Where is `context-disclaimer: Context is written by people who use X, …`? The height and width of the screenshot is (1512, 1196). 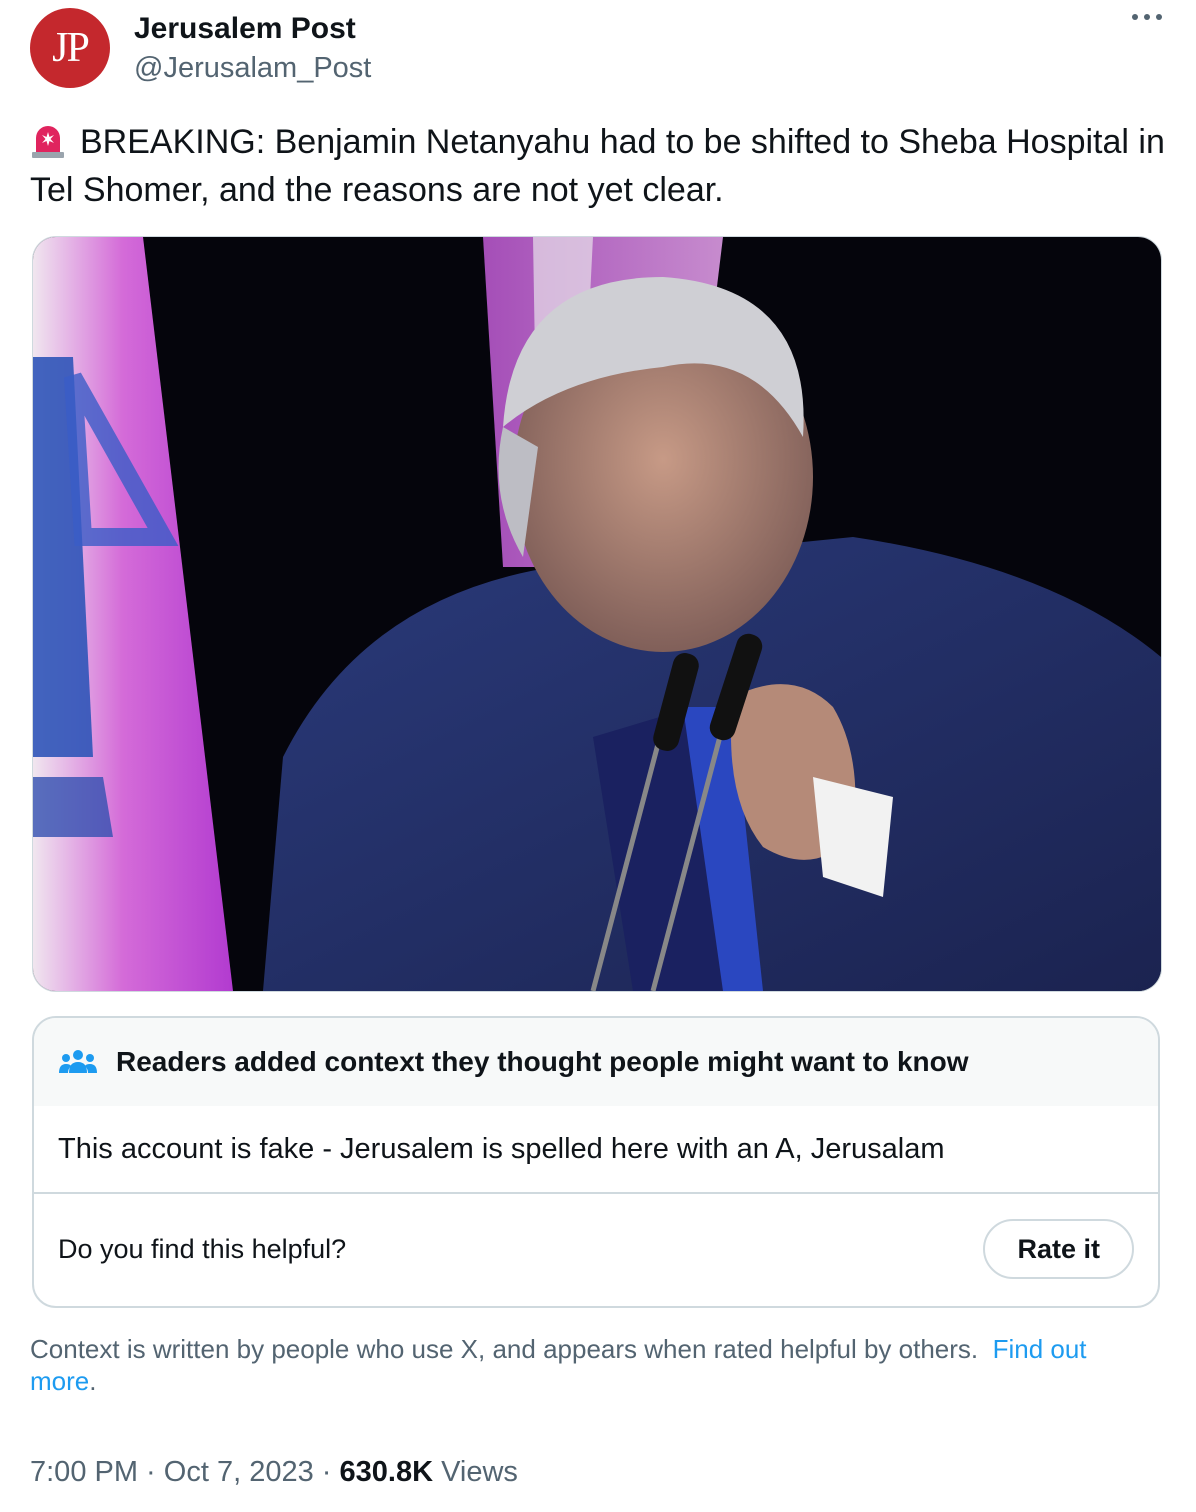 context-disclaimer: Context is written by people who use X, … is located at coordinates (585, 1365).